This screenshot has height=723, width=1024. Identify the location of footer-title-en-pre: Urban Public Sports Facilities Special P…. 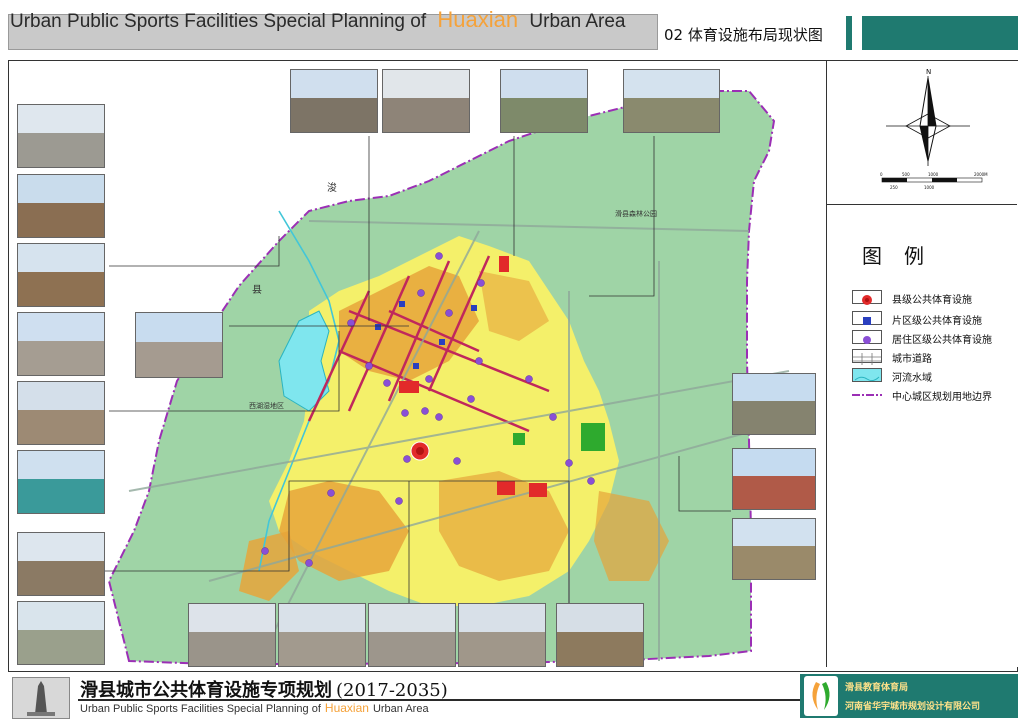
(200, 709).